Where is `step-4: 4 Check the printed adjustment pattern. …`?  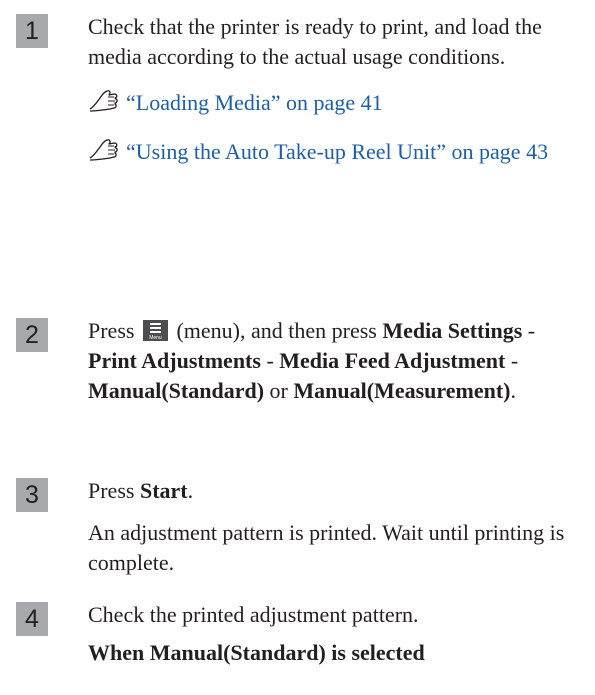
step-4: 4 Check the printed adjustment pattern. … is located at coordinates (300, 634).